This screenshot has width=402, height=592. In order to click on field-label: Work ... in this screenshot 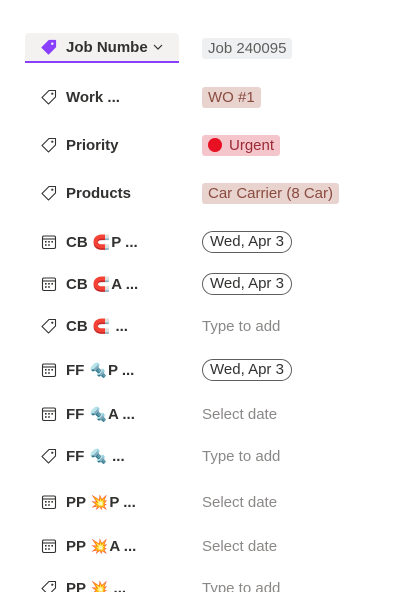, I will do `click(93, 97)`.